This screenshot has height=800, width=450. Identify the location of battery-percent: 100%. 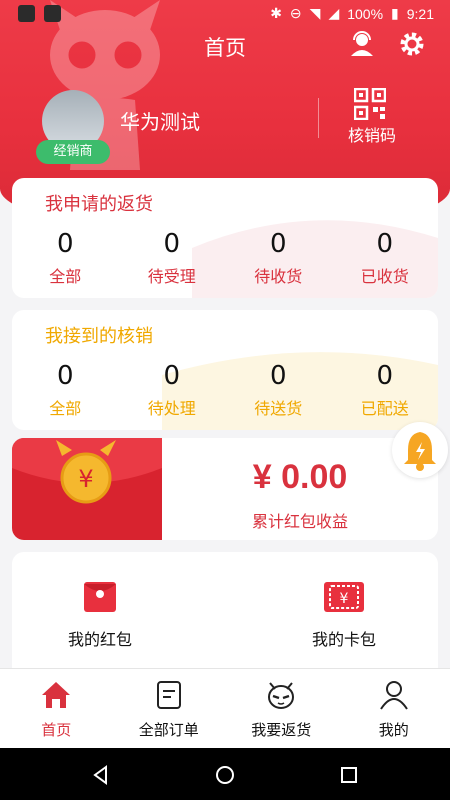
(365, 13).